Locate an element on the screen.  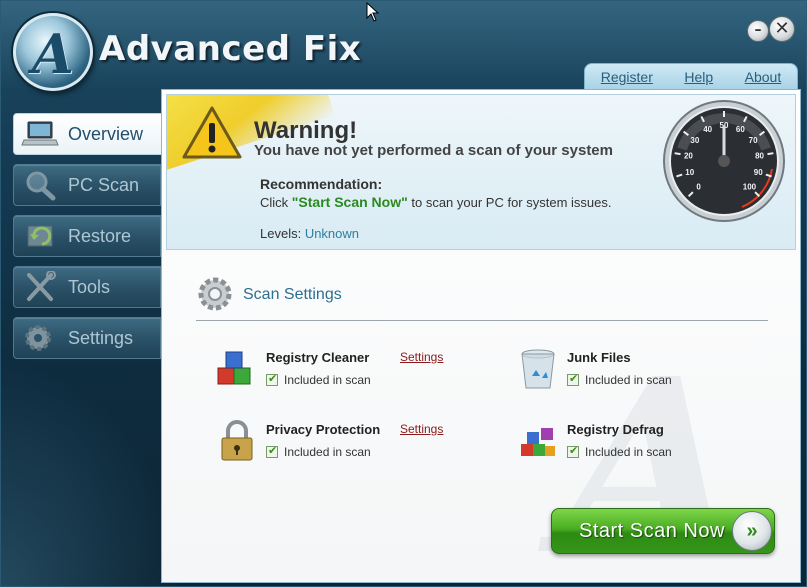
item-name: Registry Cleaner is located at coordinates (318, 357).